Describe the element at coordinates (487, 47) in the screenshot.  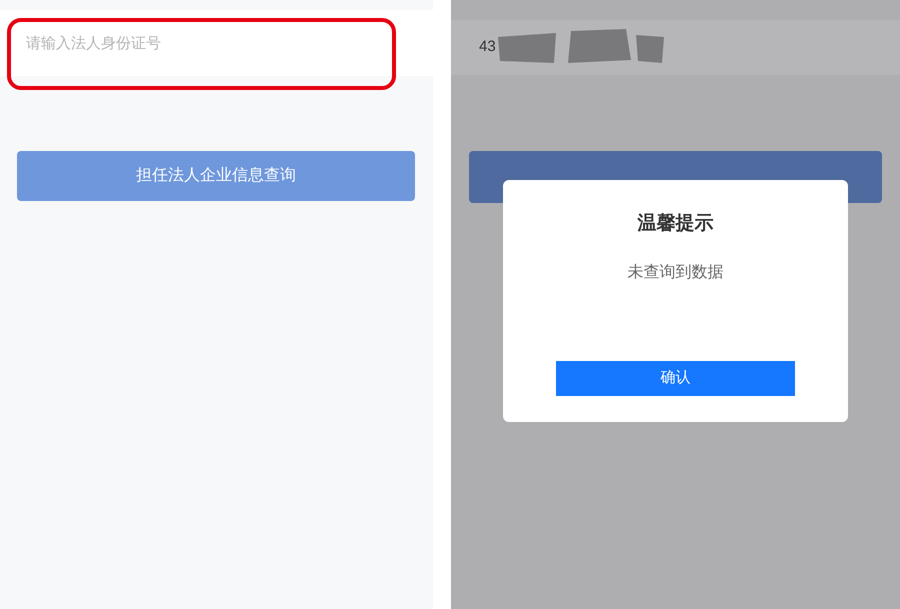
I see `field-value: 43` at that location.